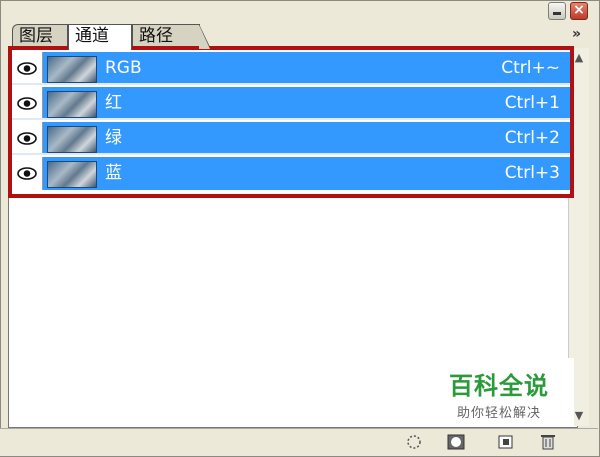 This screenshot has height=457, width=600. Describe the element at coordinates (557, 11) in the screenshot. I see `minimize-button` at that location.